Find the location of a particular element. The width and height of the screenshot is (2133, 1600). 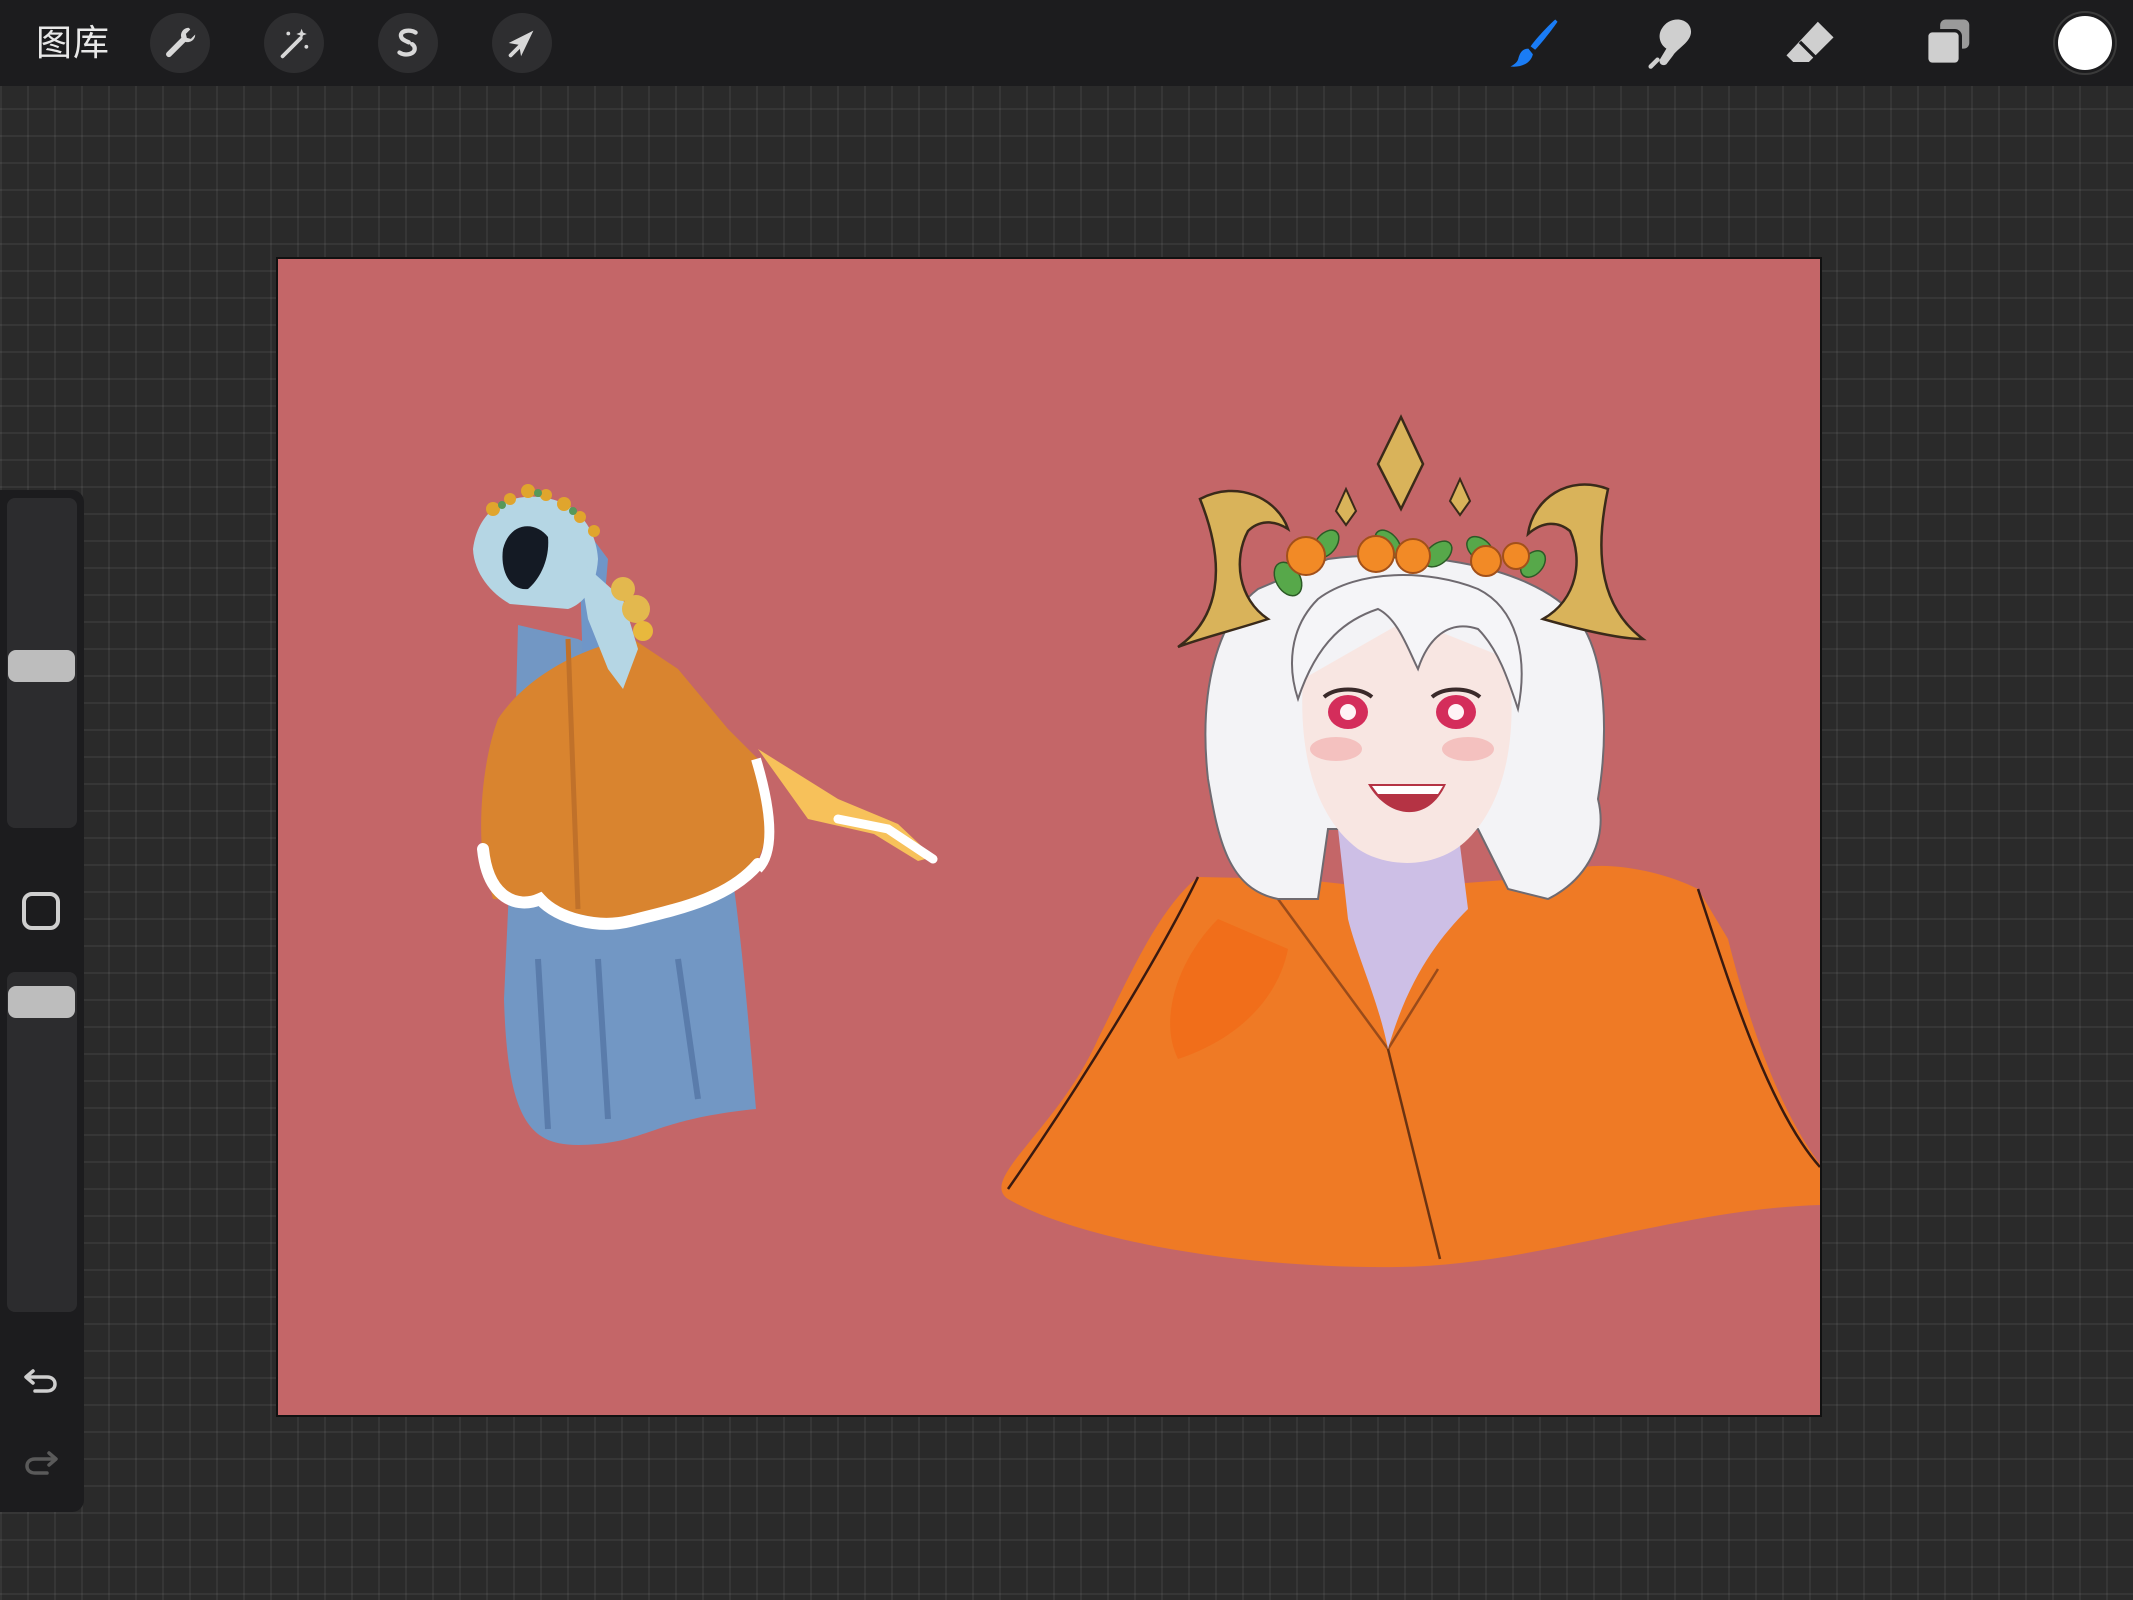

top-toolbar: 图库 is located at coordinates (1066, 43).